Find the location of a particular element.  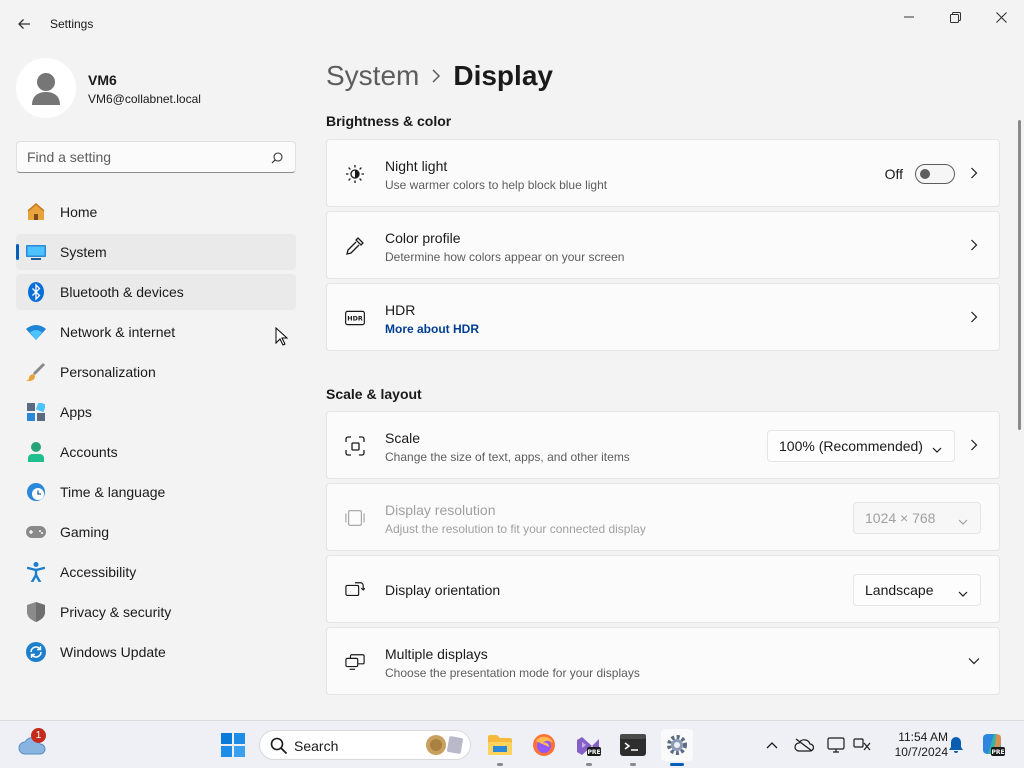

folder-icon is located at coordinates (500, 745).